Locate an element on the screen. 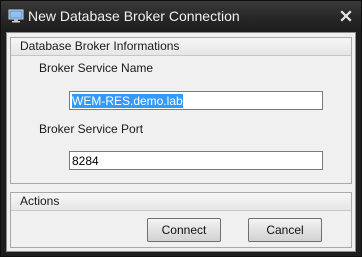 The image size is (362, 257). close-icon is located at coordinates (346, 16).